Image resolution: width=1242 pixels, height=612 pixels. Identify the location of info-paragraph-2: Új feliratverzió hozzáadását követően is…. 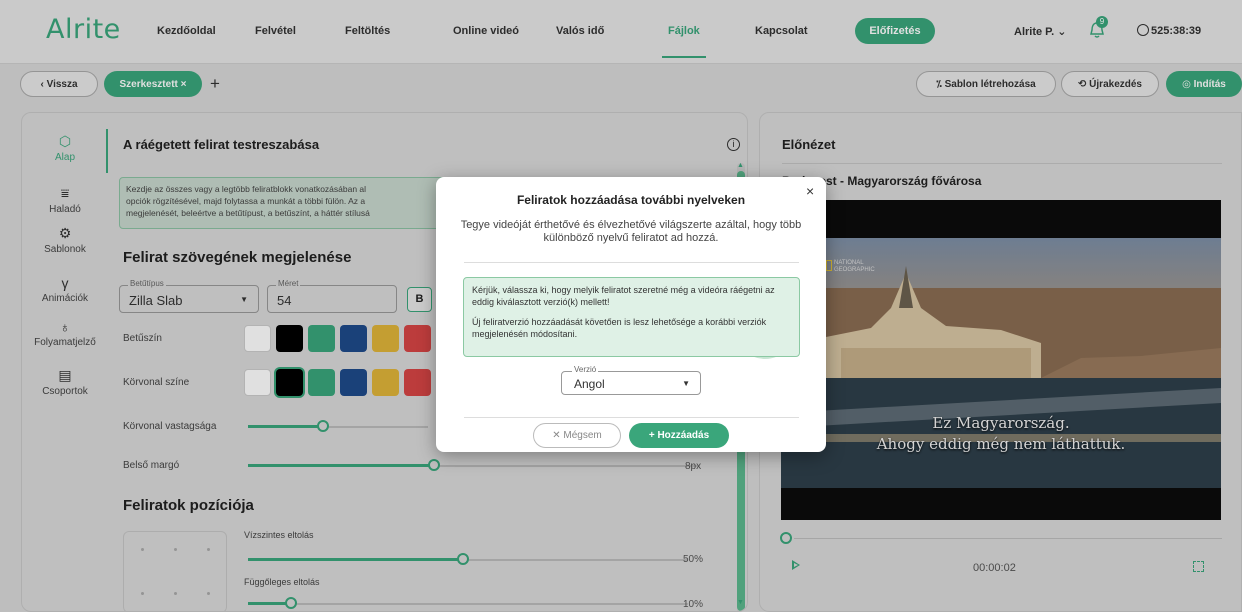
(619, 328).